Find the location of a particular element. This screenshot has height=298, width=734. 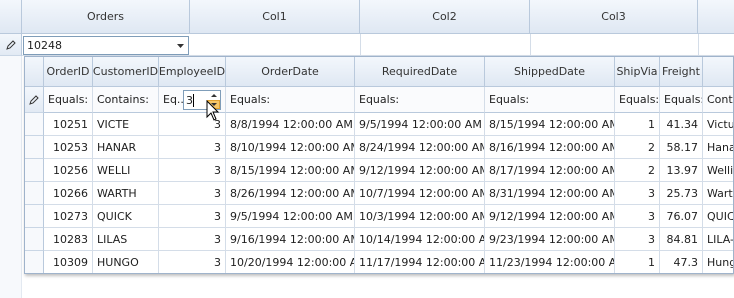

cell-shipname: Wartia is located at coordinates (718, 193).